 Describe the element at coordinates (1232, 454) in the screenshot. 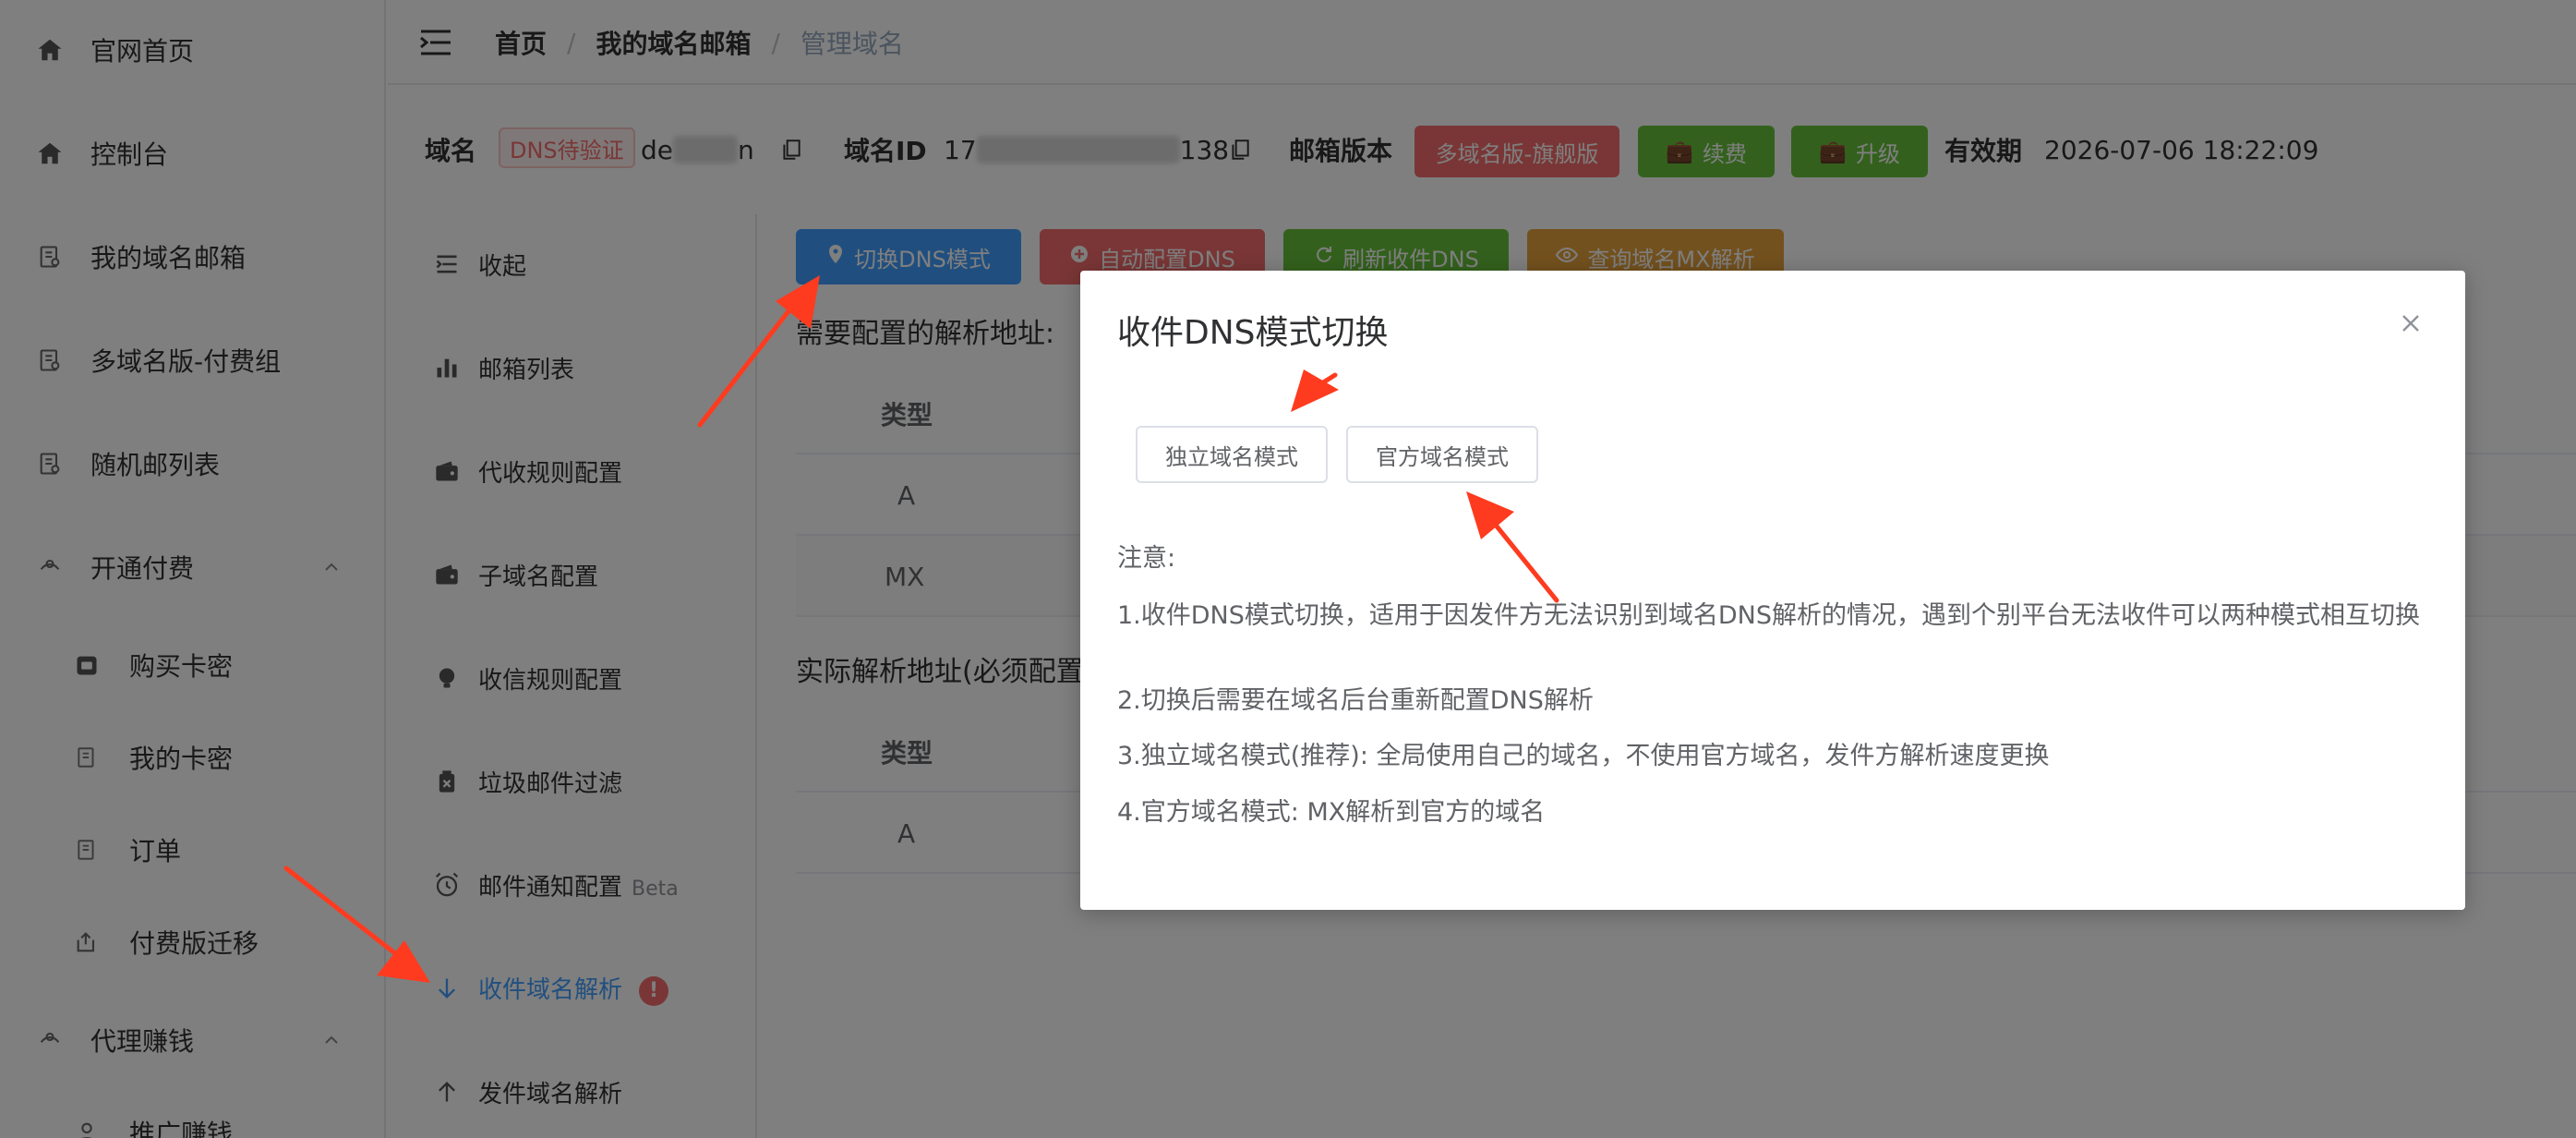

I see `independent-domain-mode-button: 独立域名模式` at that location.